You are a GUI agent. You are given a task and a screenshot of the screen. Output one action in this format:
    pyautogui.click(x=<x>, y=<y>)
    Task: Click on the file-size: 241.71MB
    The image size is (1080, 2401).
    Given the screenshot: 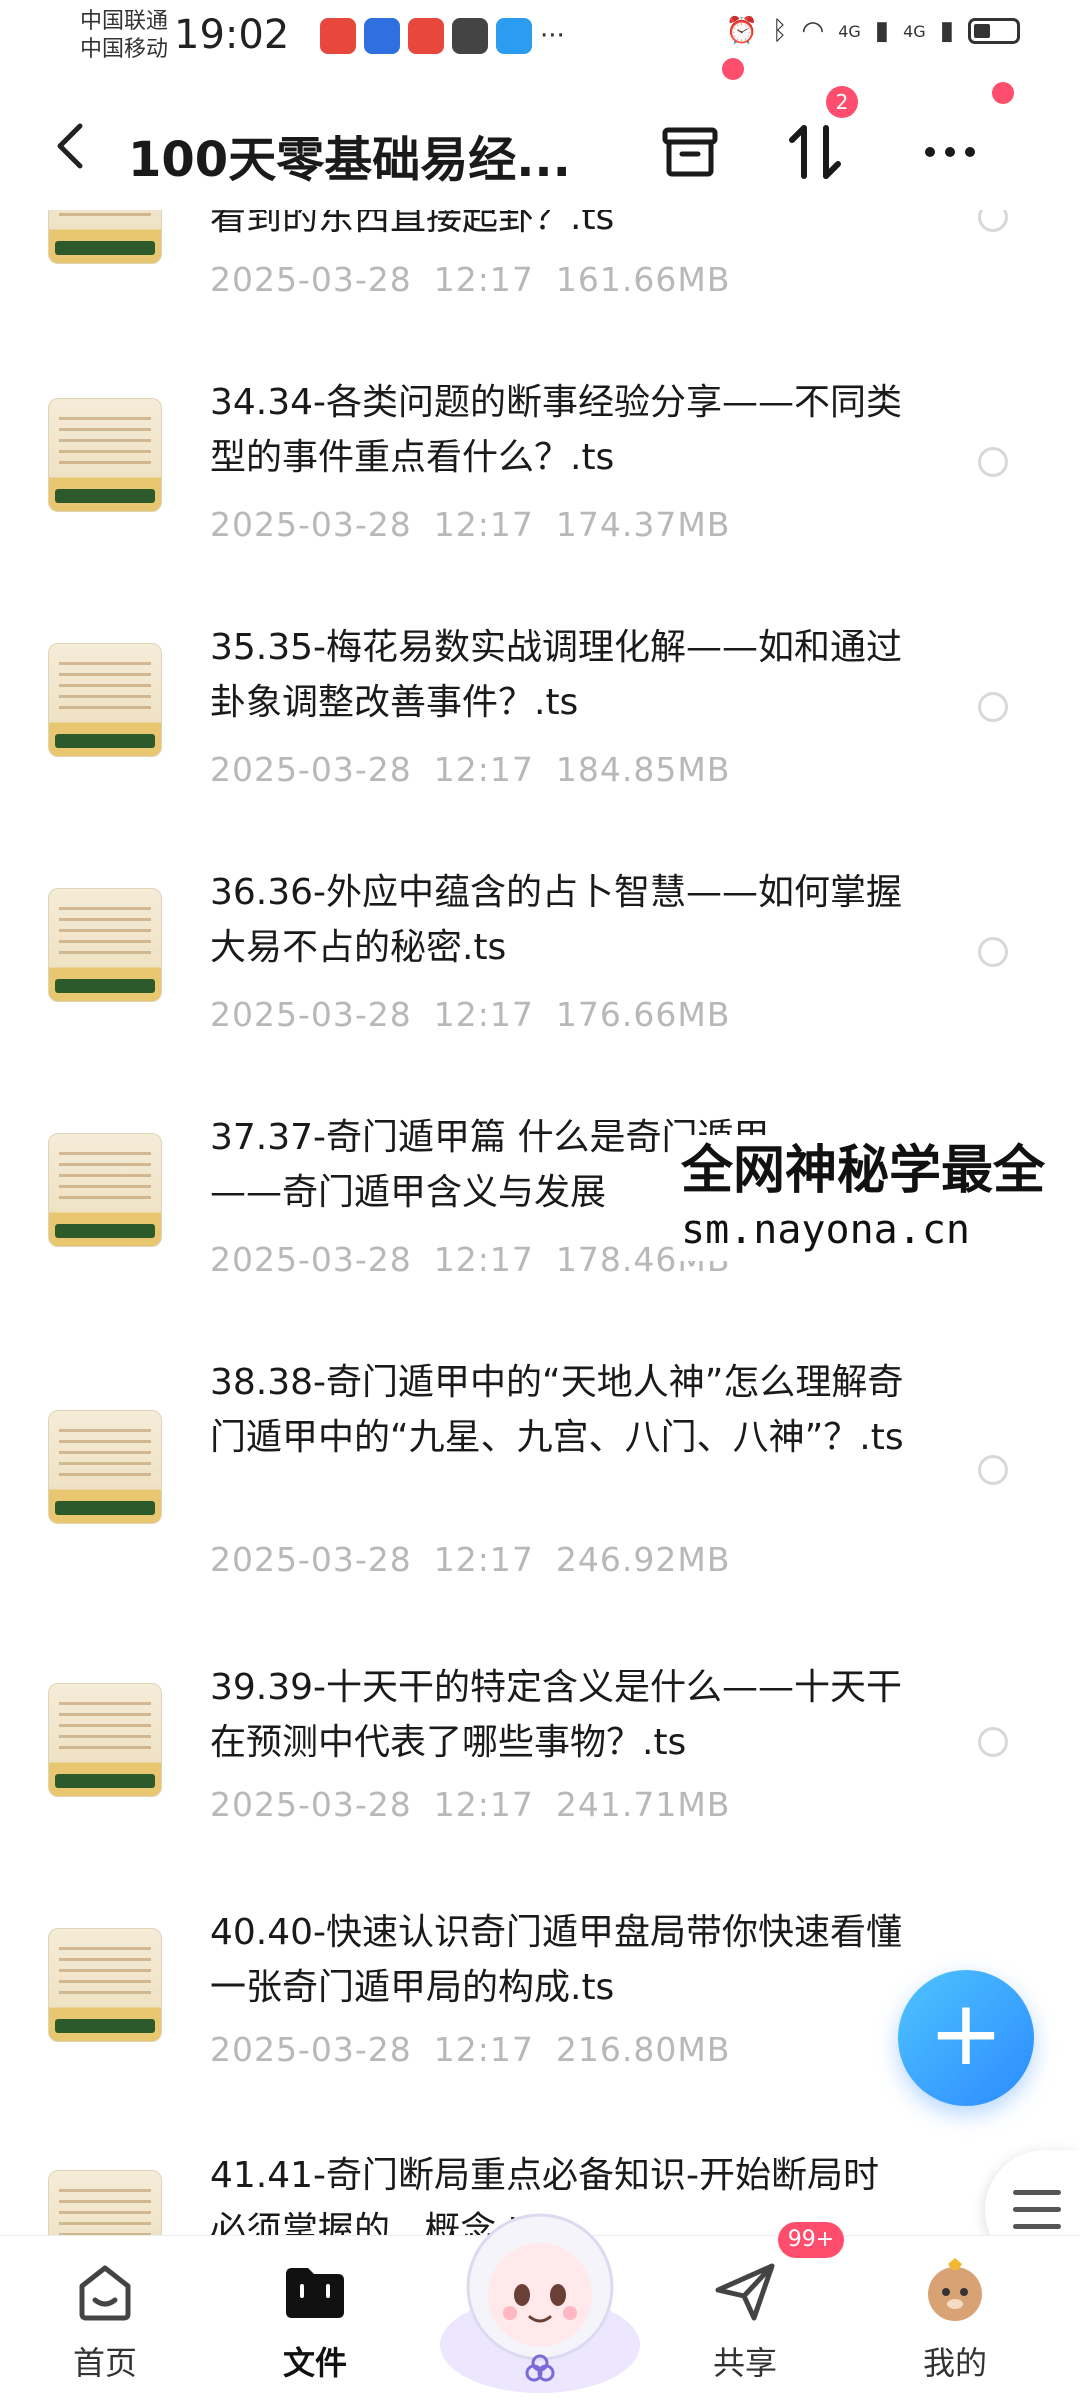 What is the action you would take?
    pyautogui.click(x=643, y=1804)
    